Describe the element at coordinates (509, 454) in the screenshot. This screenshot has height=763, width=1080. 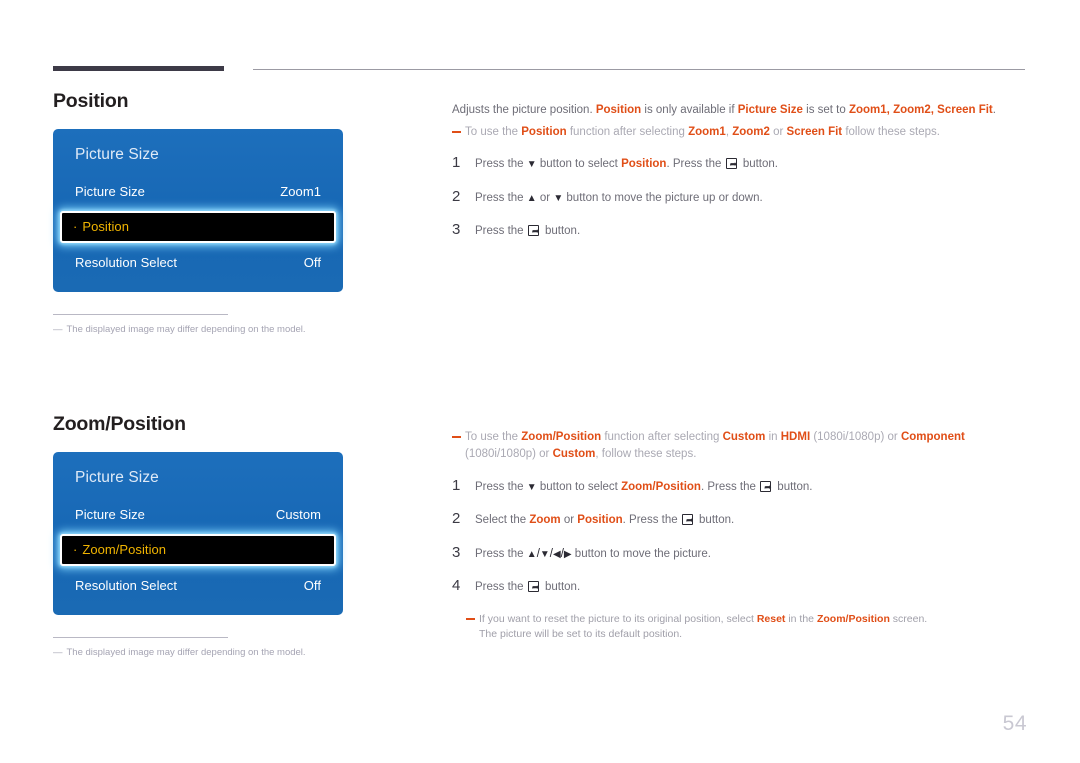
I see `tip-text: (1080i/1080p) or` at that location.